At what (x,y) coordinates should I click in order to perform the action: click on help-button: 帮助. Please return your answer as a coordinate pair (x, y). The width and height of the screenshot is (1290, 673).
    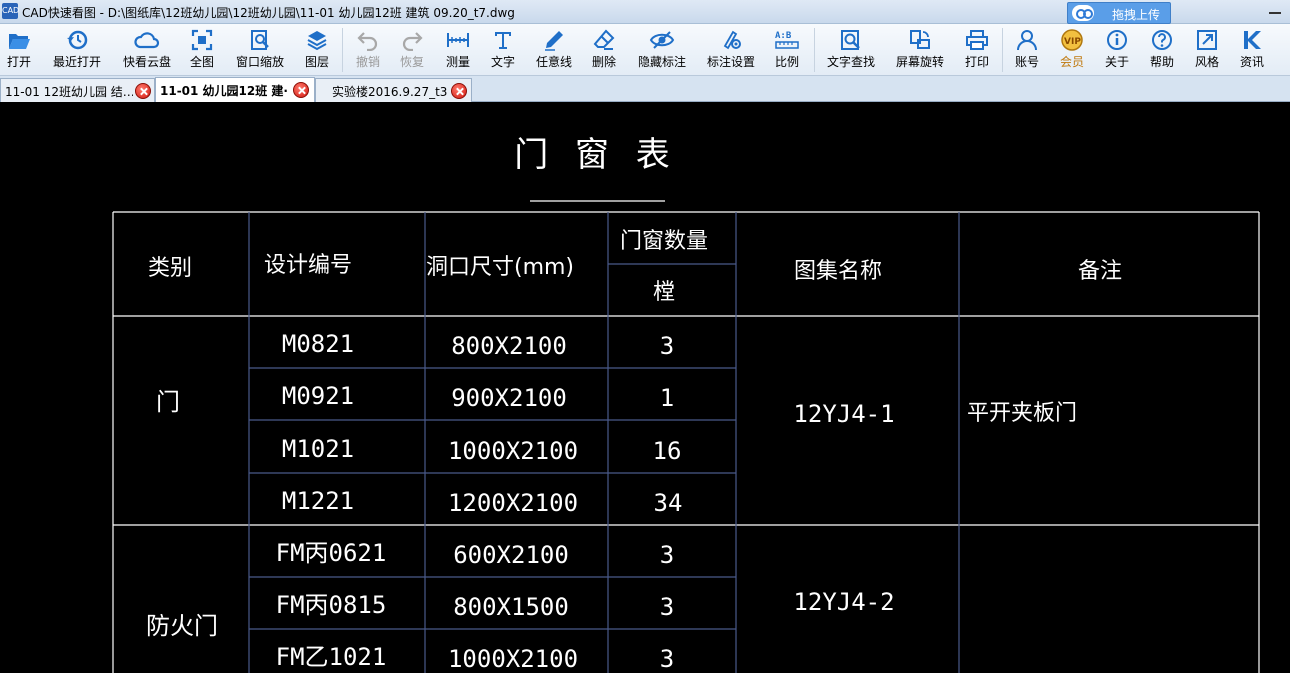
    Looking at the image, I should click on (1162, 50).